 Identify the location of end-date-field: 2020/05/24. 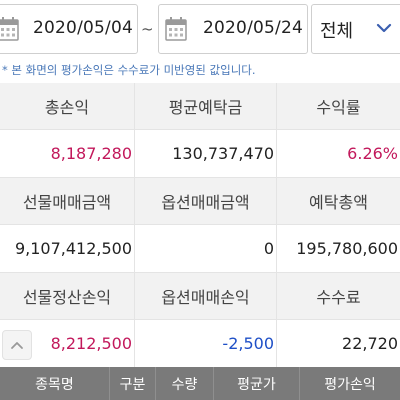
(233, 29).